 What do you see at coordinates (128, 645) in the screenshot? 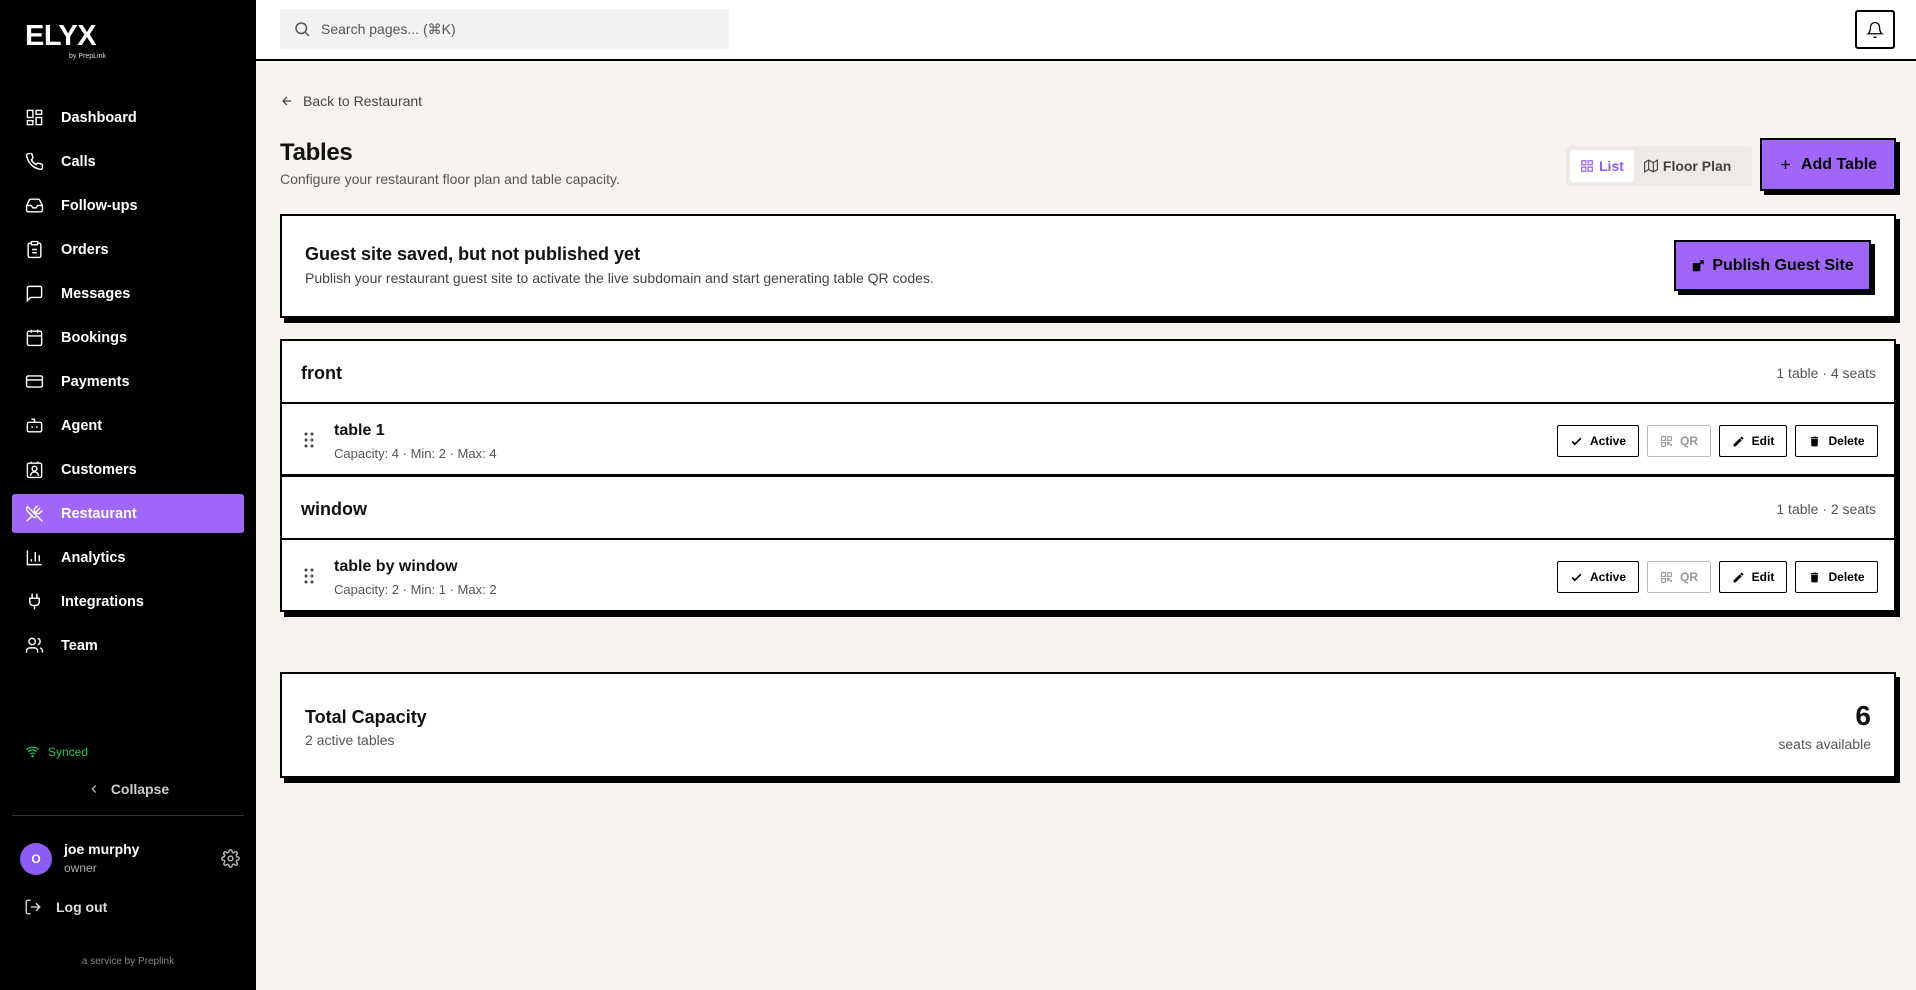
I see `sidebar-item-team: Team` at bounding box center [128, 645].